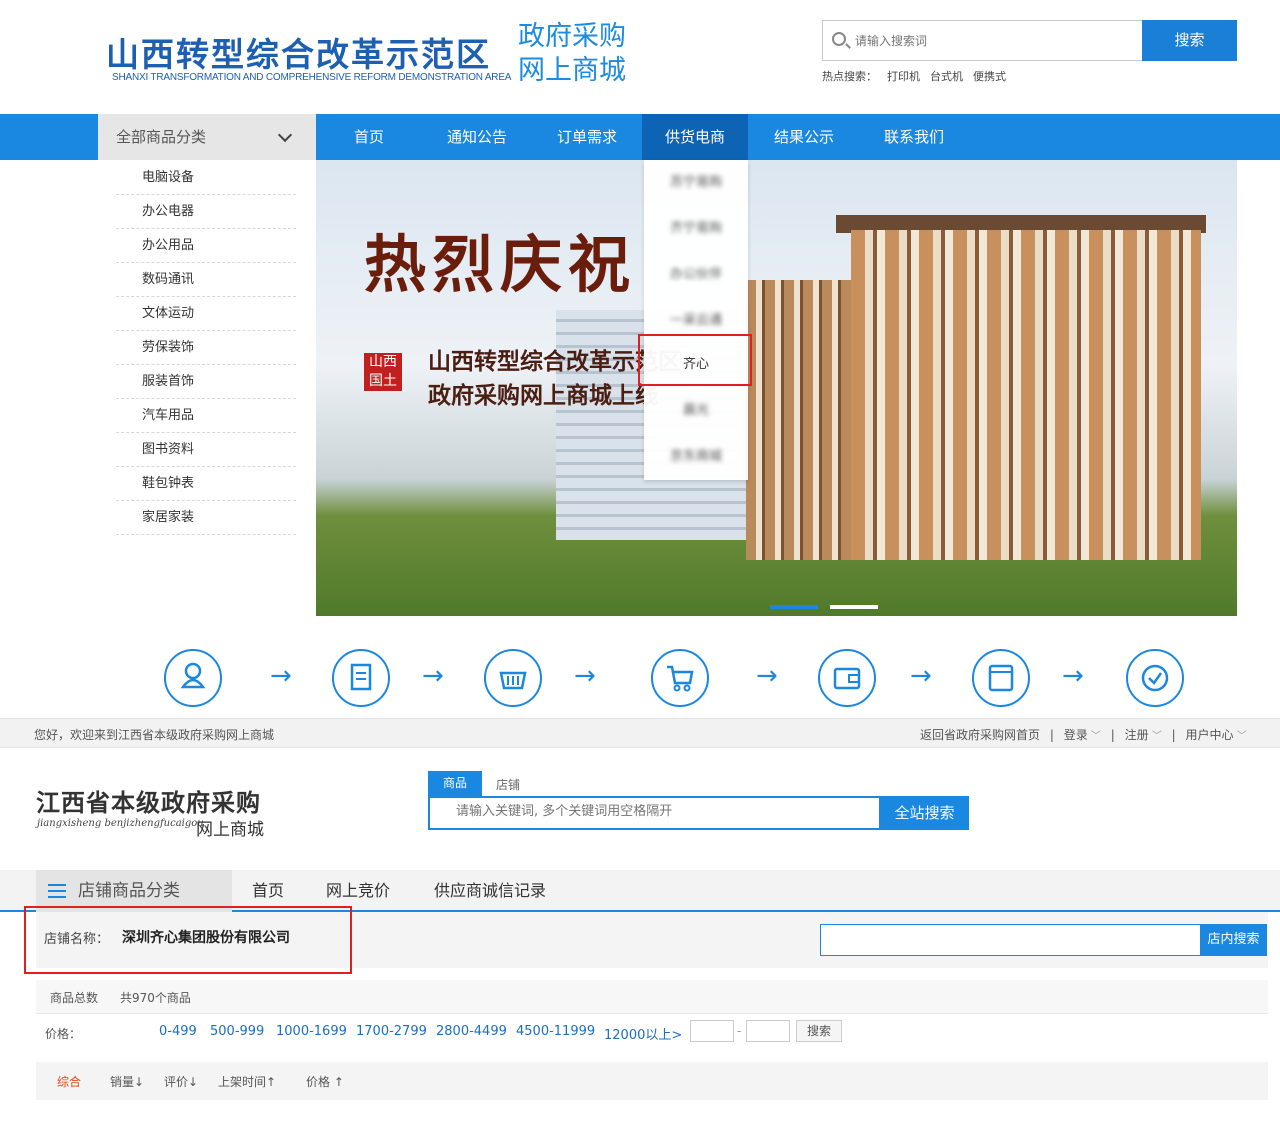 This screenshot has width=1280, height=1122. I want to click on shop-search-button: 店内搜索, so click(1233, 940).